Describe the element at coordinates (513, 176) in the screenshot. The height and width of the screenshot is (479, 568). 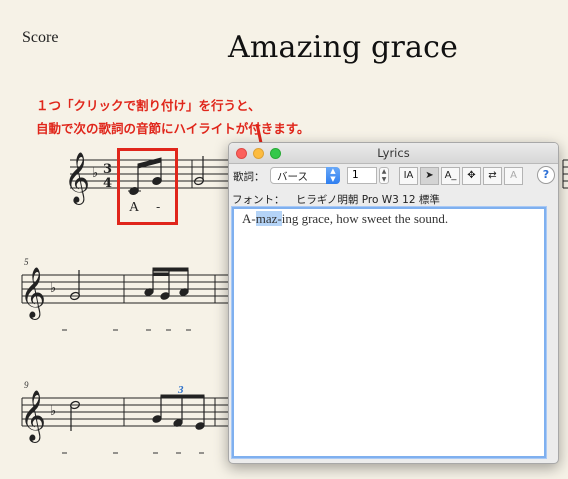
I see `outline-a-icon: A` at that location.